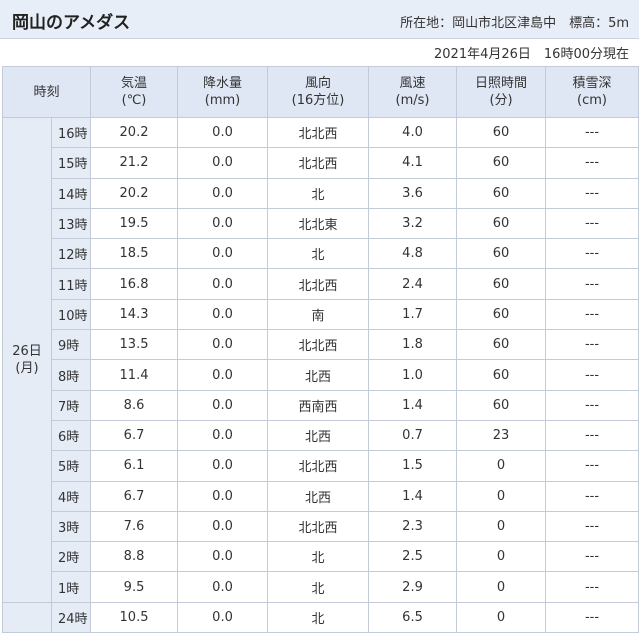  What do you see at coordinates (71, 223) in the screenshot?
I see `hour-cell: 13時` at bounding box center [71, 223].